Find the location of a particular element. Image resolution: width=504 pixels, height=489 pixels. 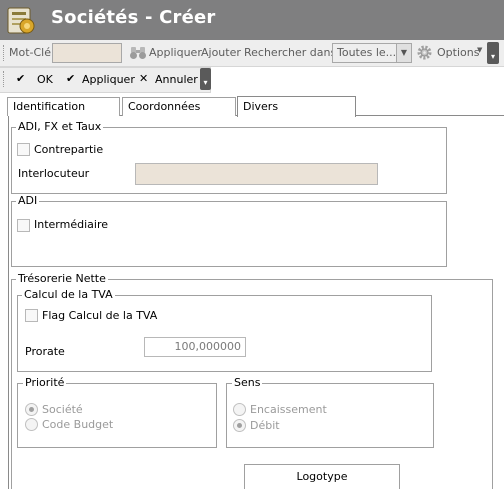

counterpart-label: Contrepartie is located at coordinates (69, 149).